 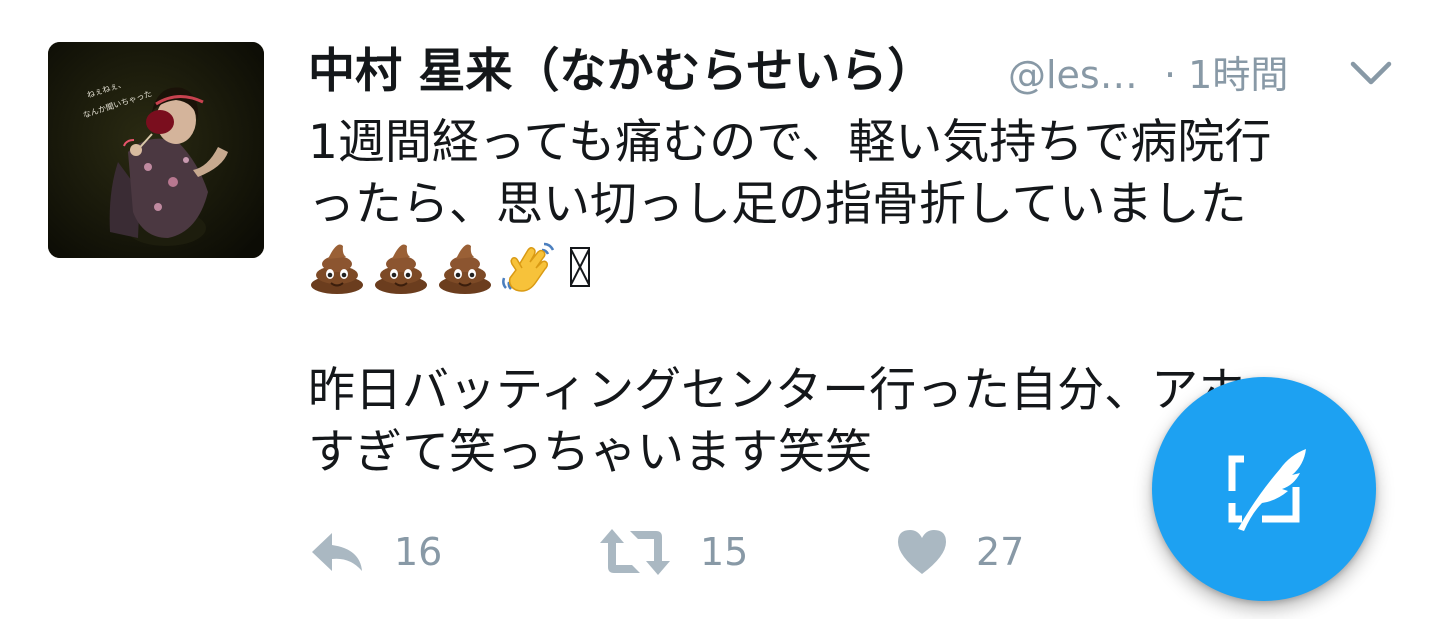 What do you see at coordinates (337, 552) in the screenshot?
I see `reply-icon` at bounding box center [337, 552].